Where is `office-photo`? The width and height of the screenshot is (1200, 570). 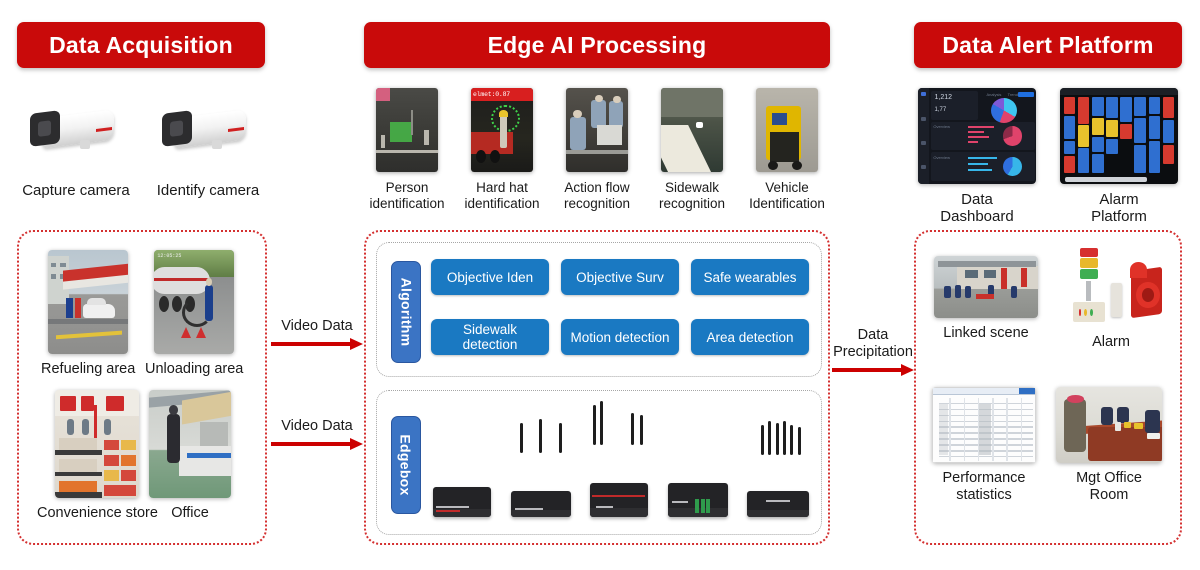
office-photo is located at coordinates (190, 444).